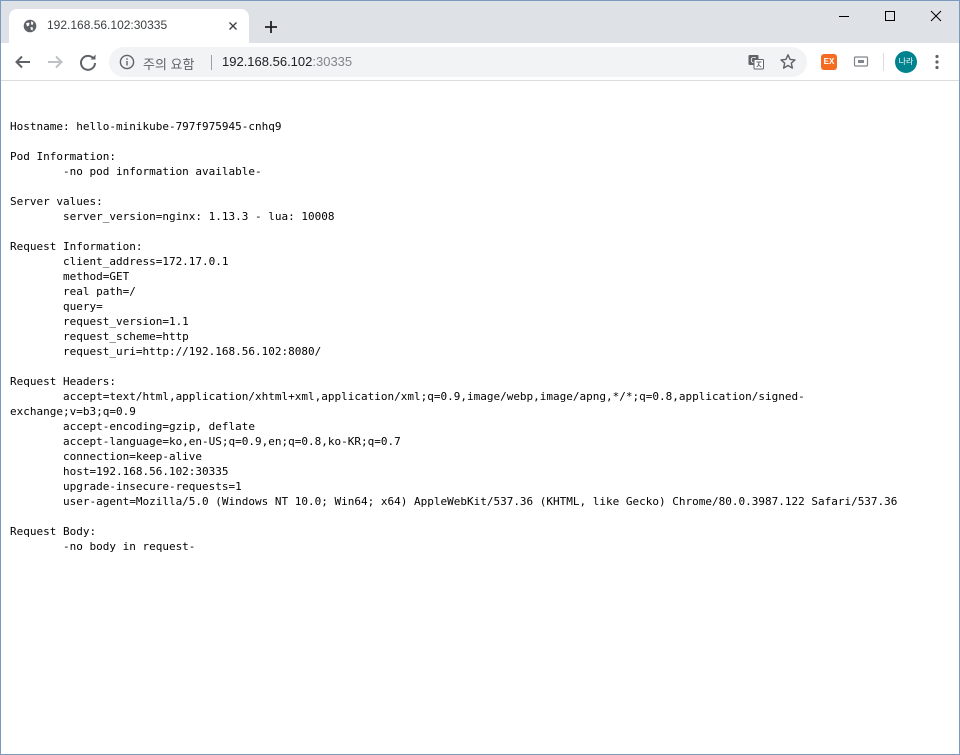  I want to click on request-info-line: request_version=1.1, so click(99, 321).